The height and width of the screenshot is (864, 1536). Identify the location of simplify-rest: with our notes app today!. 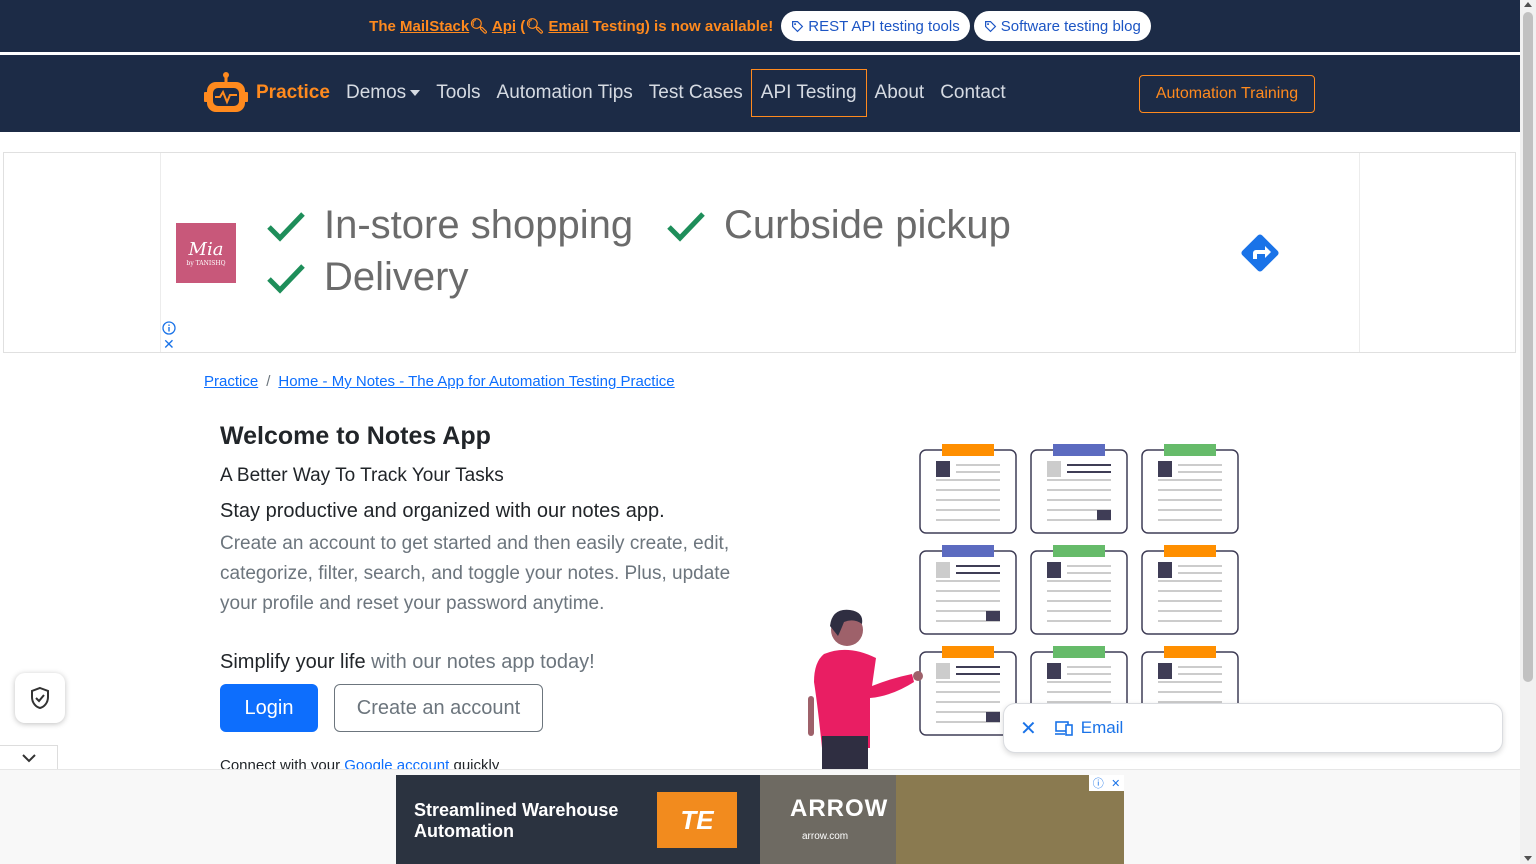
(480, 662).